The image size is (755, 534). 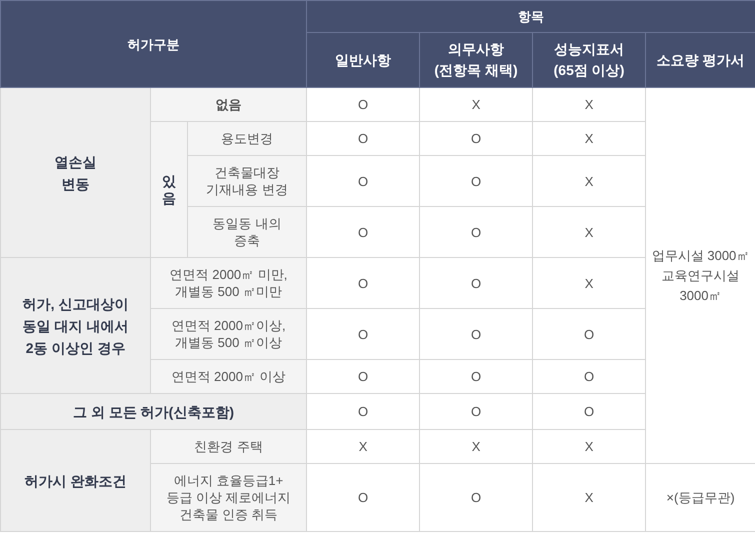 What do you see at coordinates (75, 481) in the screenshot?
I see `row-group-label: 허가시 완화조건` at bounding box center [75, 481].